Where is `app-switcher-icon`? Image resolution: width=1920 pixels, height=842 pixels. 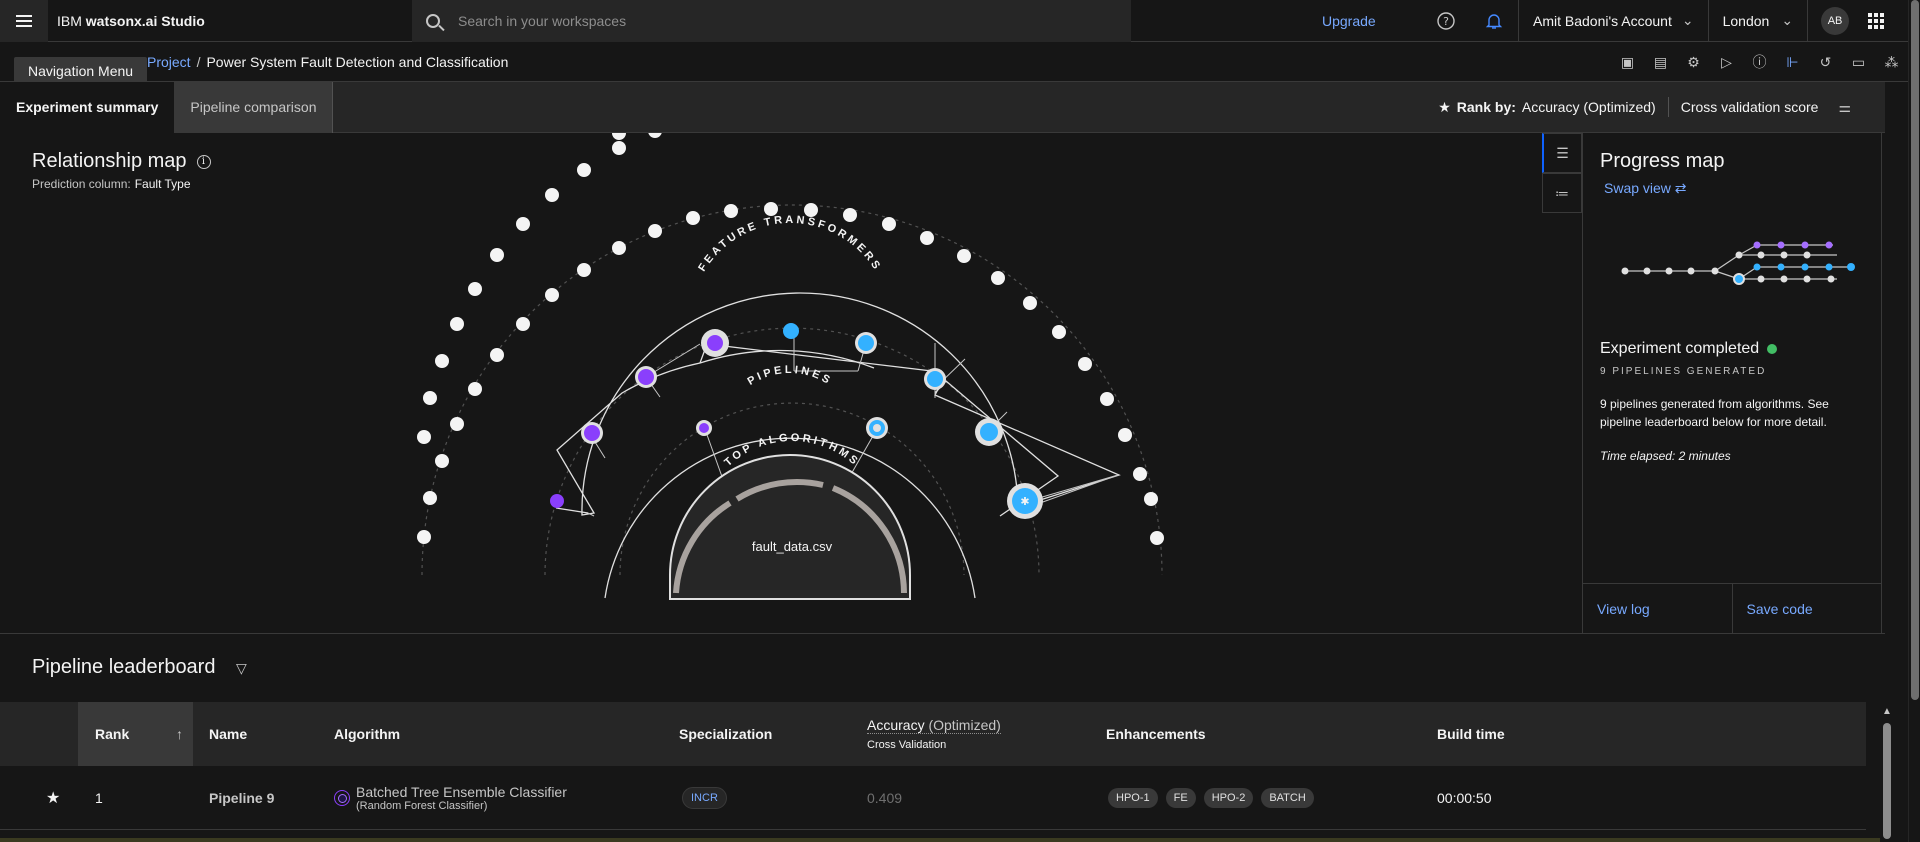 app-switcher-icon is located at coordinates (1876, 20).